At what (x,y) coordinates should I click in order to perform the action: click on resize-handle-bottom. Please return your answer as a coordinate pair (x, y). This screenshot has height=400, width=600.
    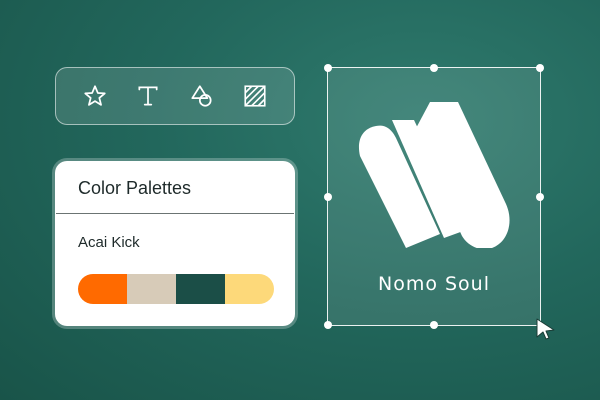
    Looking at the image, I should click on (434, 325).